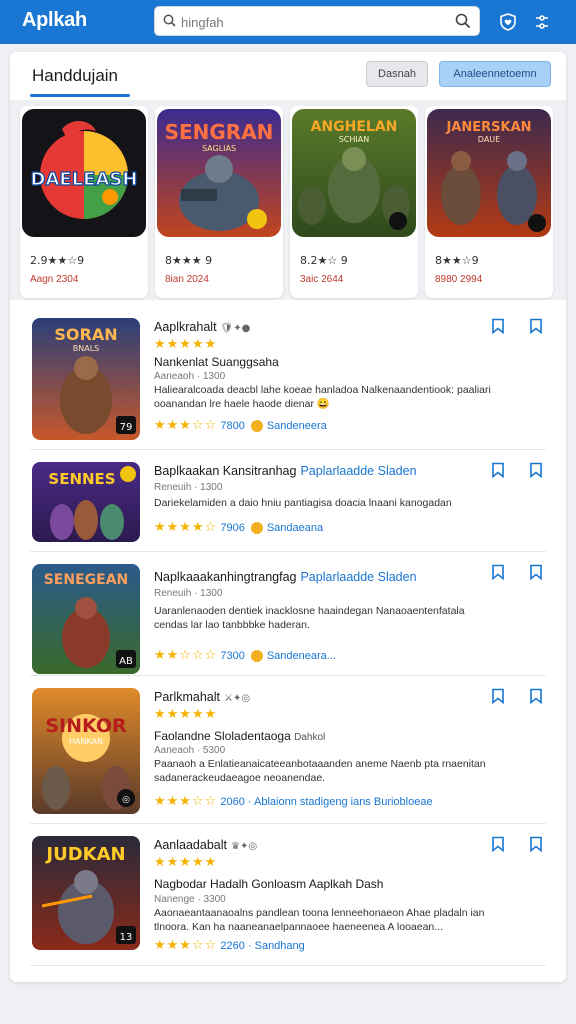 This screenshot has height=1024, width=576. Describe the element at coordinates (489, 139) in the screenshot. I see `game-art-subtitle: DAUE` at that location.